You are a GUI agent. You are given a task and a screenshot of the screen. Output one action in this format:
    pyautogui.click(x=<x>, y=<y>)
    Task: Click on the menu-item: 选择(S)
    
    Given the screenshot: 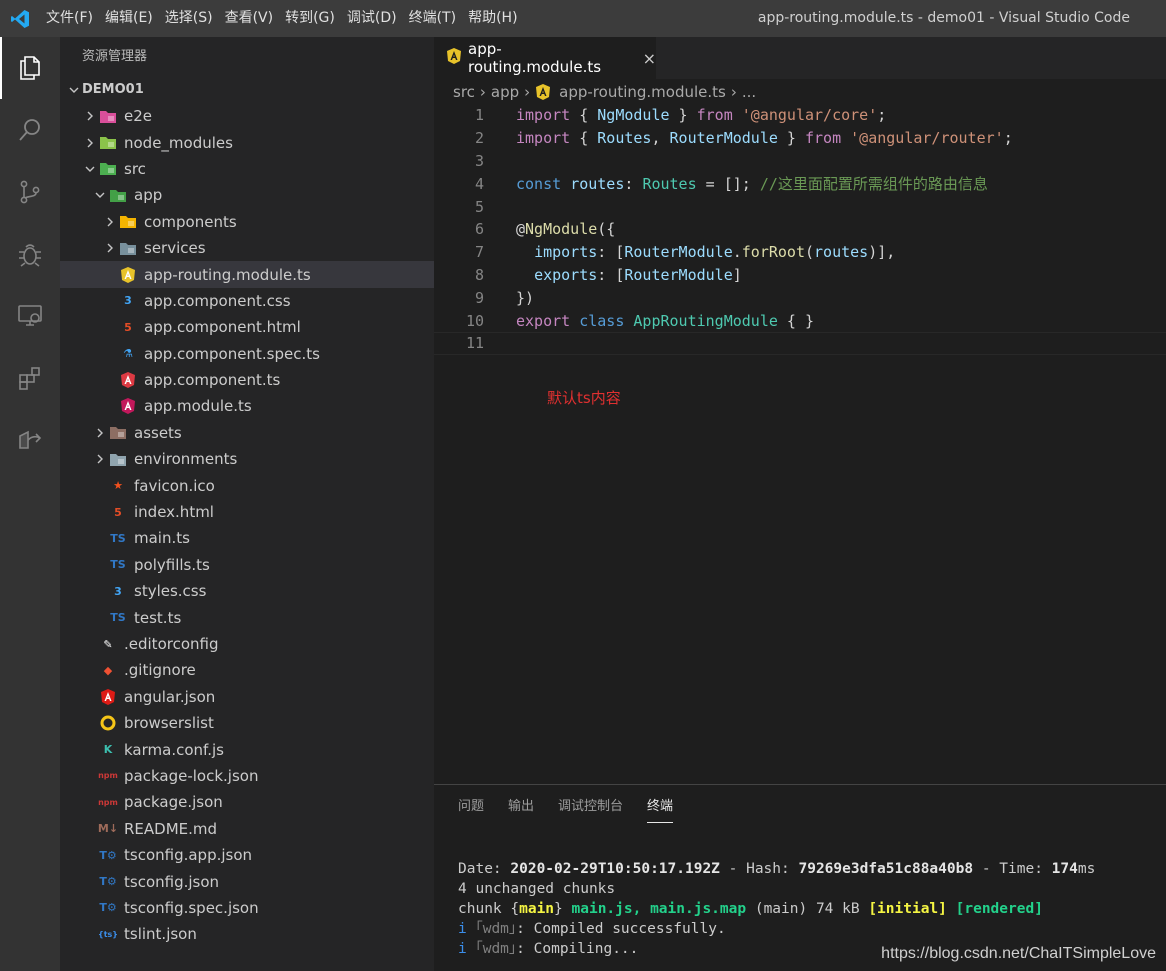 What is the action you would take?
    pyautogui.click(x=189, y=18)
    